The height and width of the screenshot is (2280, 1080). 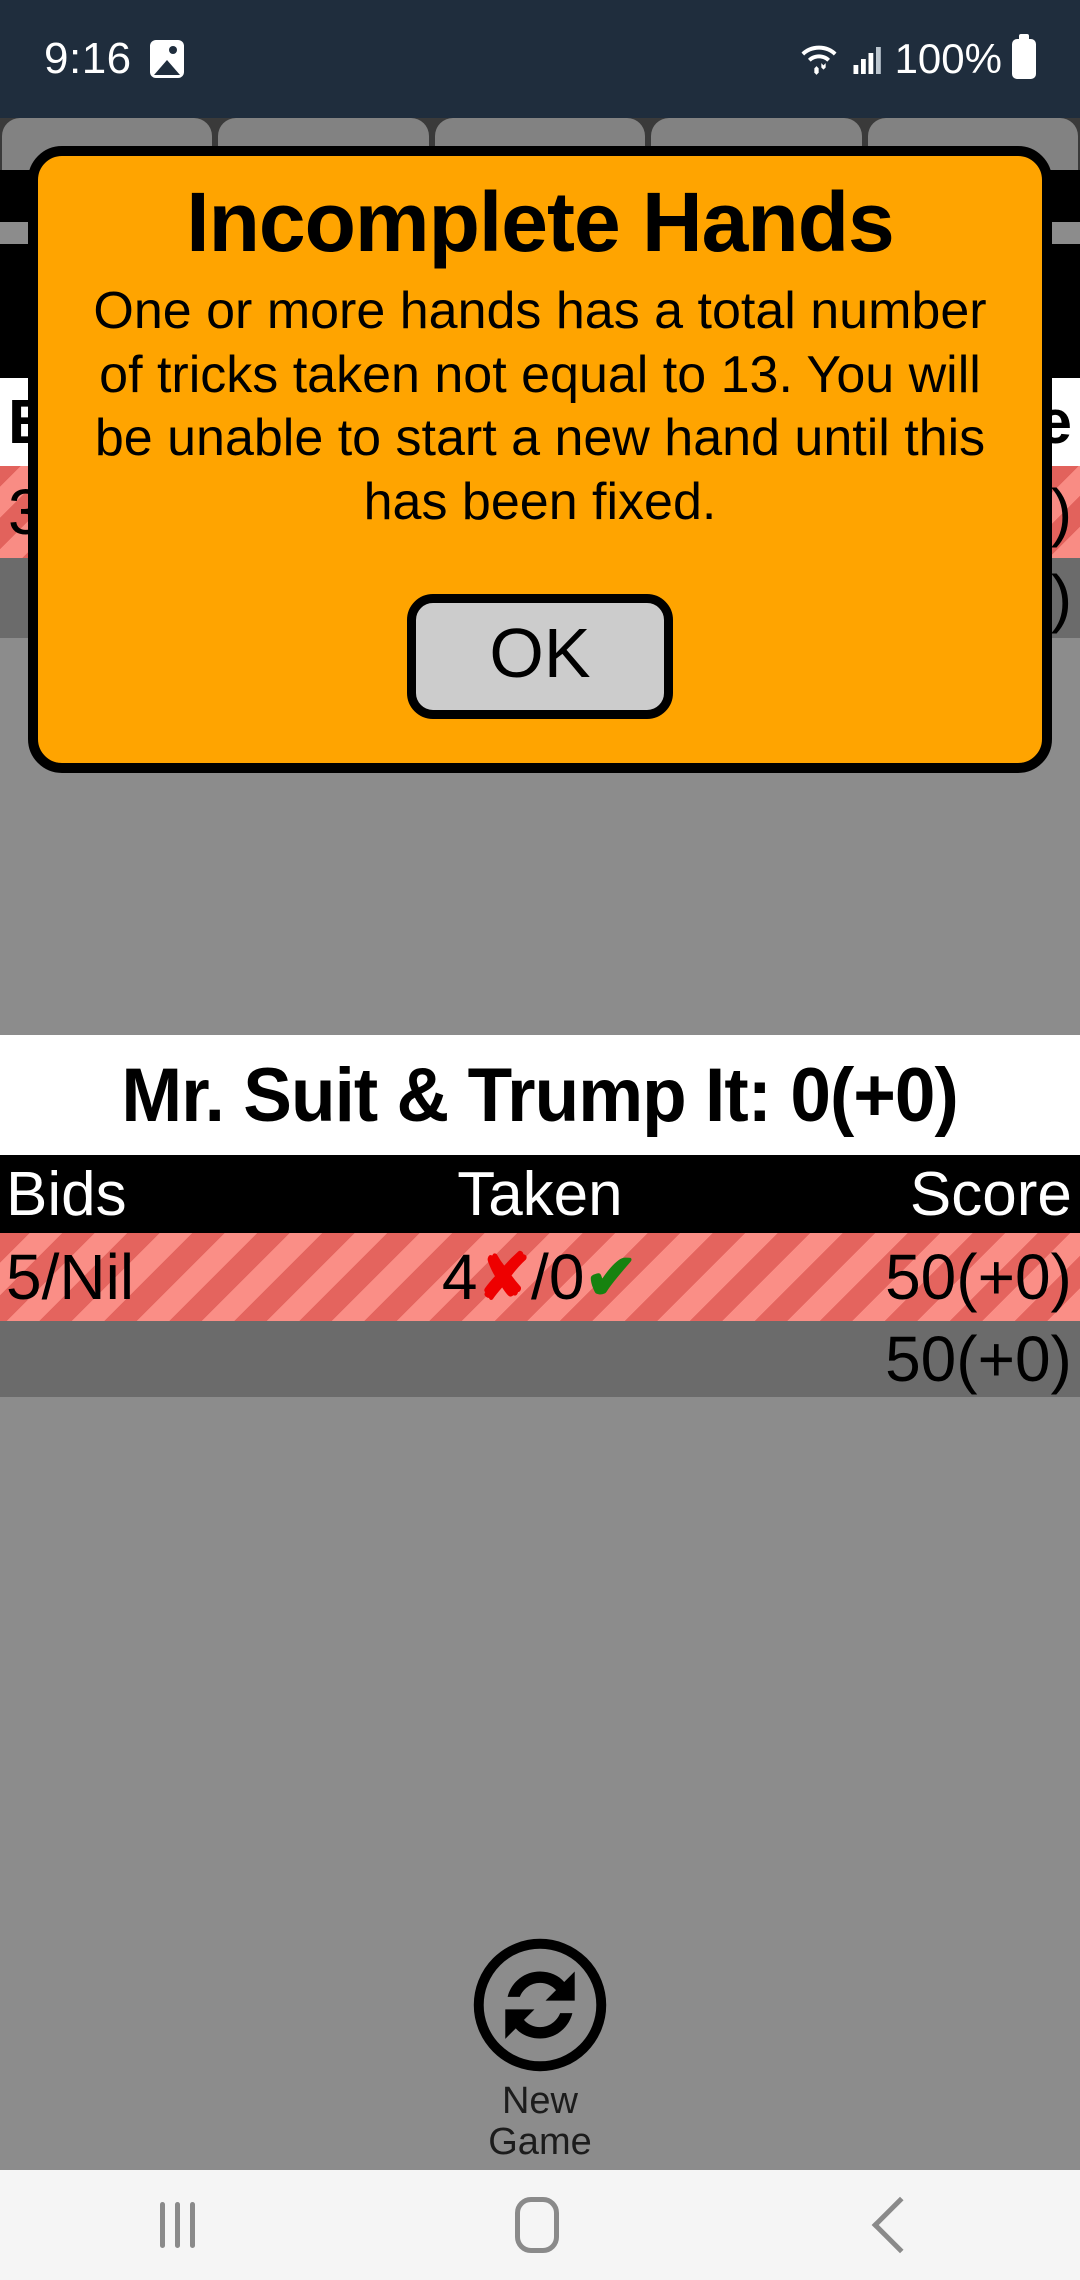 What do you see at coordinates (990, 1194) in the screenshot?
I see `column-header-score: Score` at bounding box center [990, 1194].